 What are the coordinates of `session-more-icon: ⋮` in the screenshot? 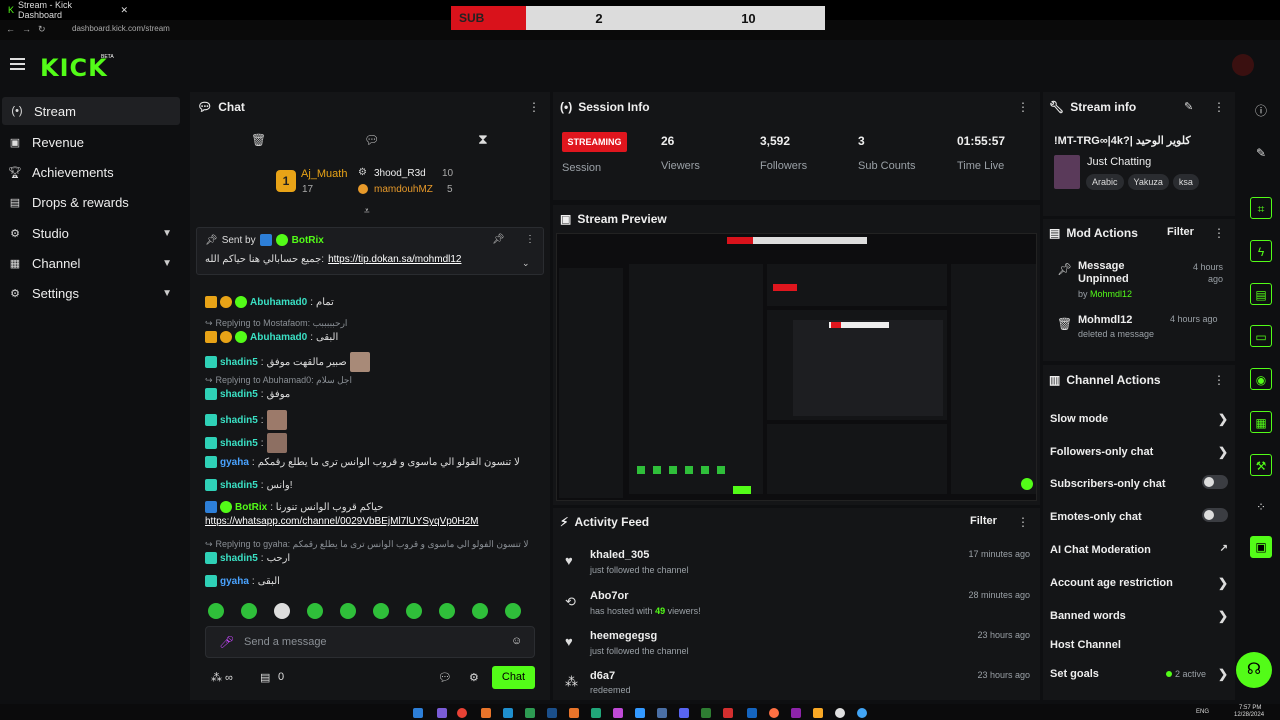 It's located at (1023, 107).